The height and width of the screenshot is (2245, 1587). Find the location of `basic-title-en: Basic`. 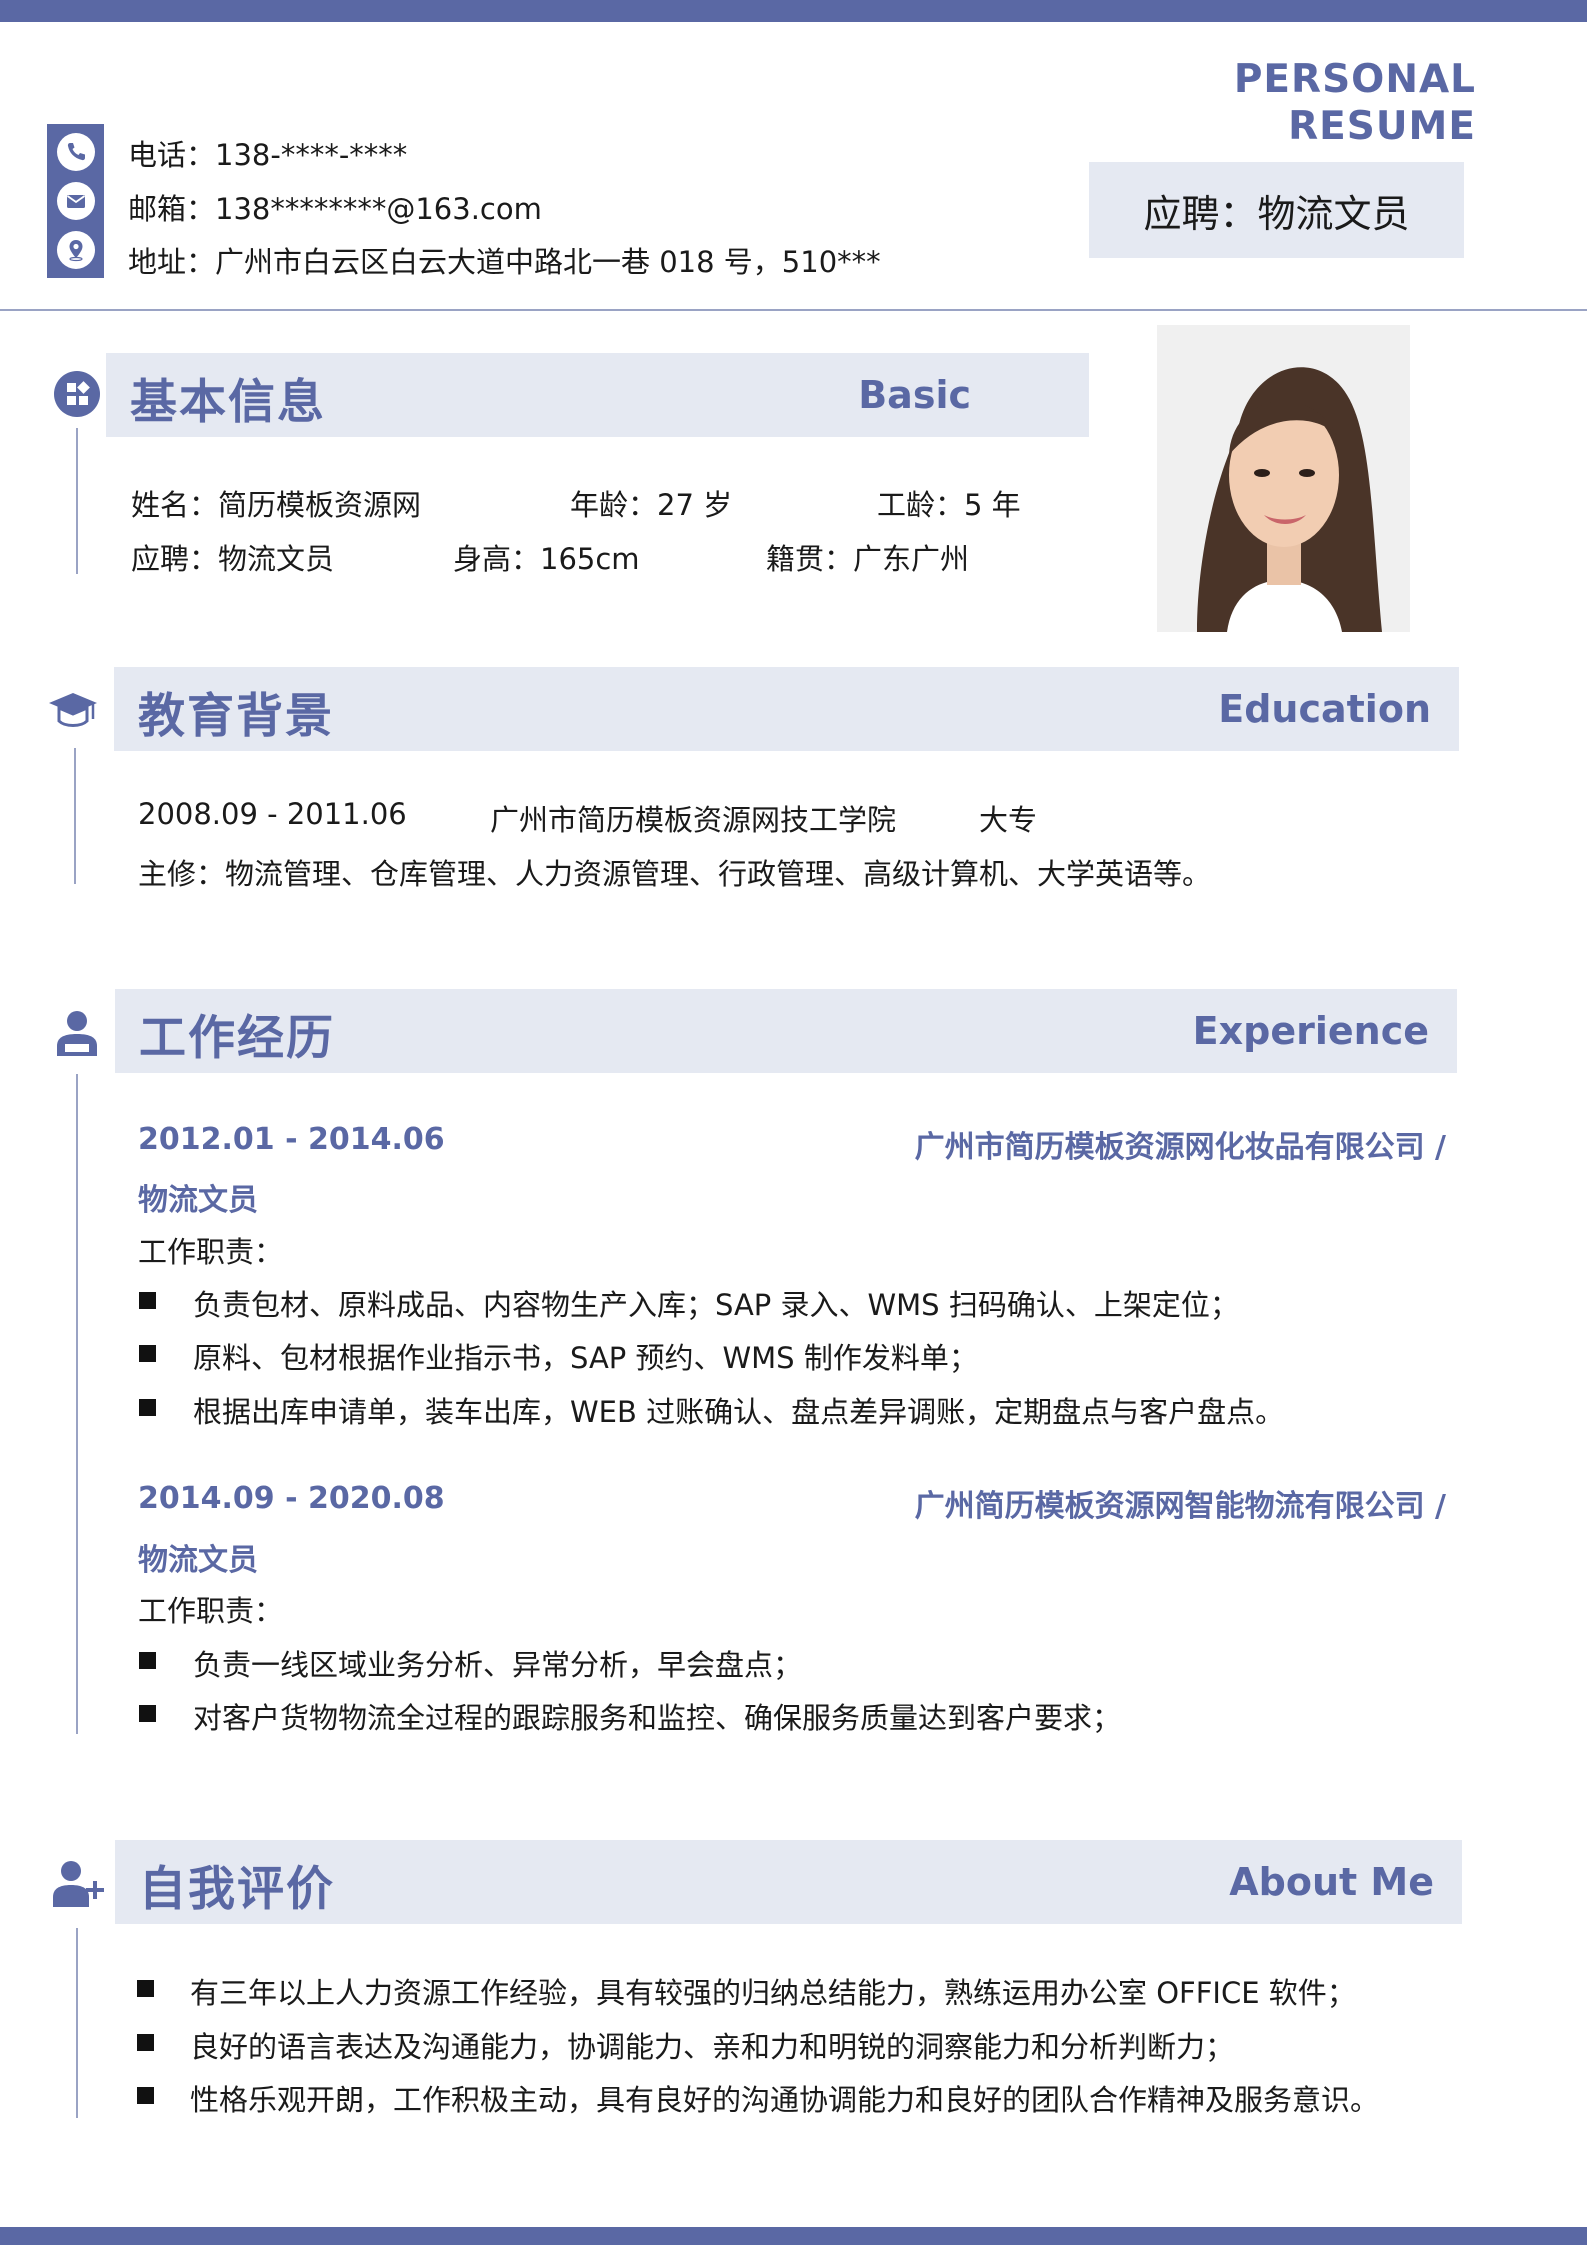

basic-title-en: Basic is located at coordinates (914, 395).